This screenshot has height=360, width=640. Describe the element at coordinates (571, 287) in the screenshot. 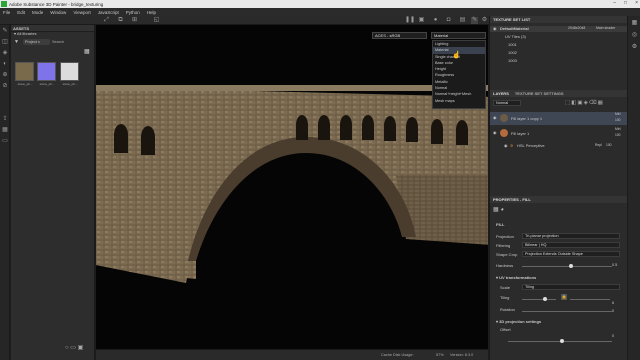

I see `scale-dropdown: Tiling` at that location.